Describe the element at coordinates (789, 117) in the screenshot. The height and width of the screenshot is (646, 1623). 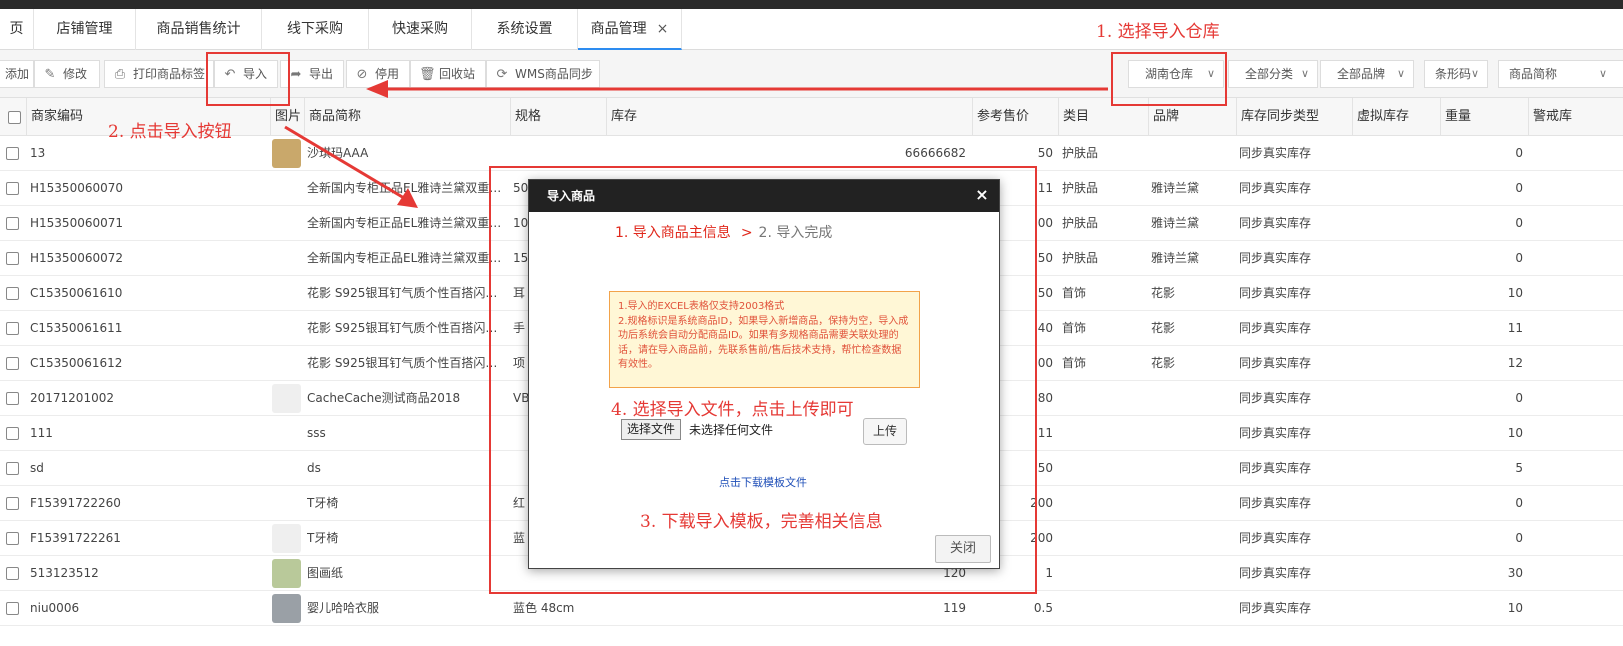
I see `column-header-stock: 库存` at that location.